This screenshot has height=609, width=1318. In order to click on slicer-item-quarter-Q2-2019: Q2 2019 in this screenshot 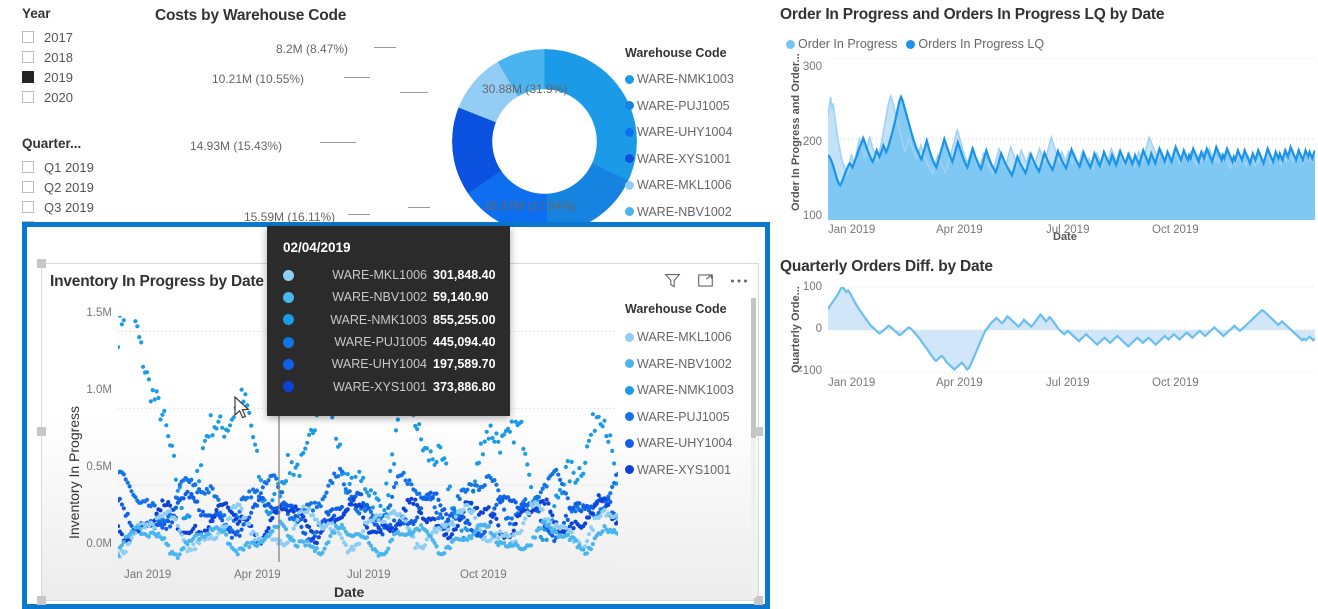, I will do `click(58, 187)`.